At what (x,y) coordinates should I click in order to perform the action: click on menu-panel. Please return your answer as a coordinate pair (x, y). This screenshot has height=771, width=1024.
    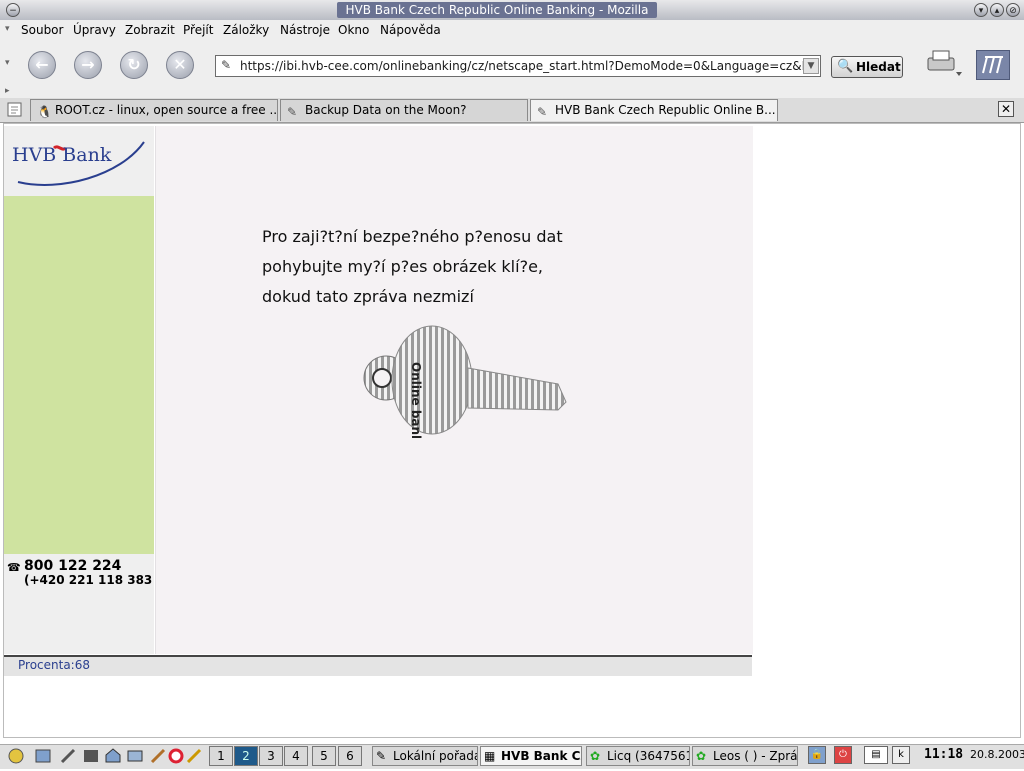
    Looking at the image, I should click on (79, 375).